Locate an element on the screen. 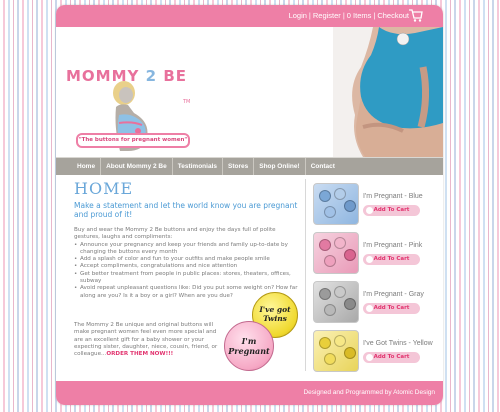  hero-photo is located at coordinates (388, 92).